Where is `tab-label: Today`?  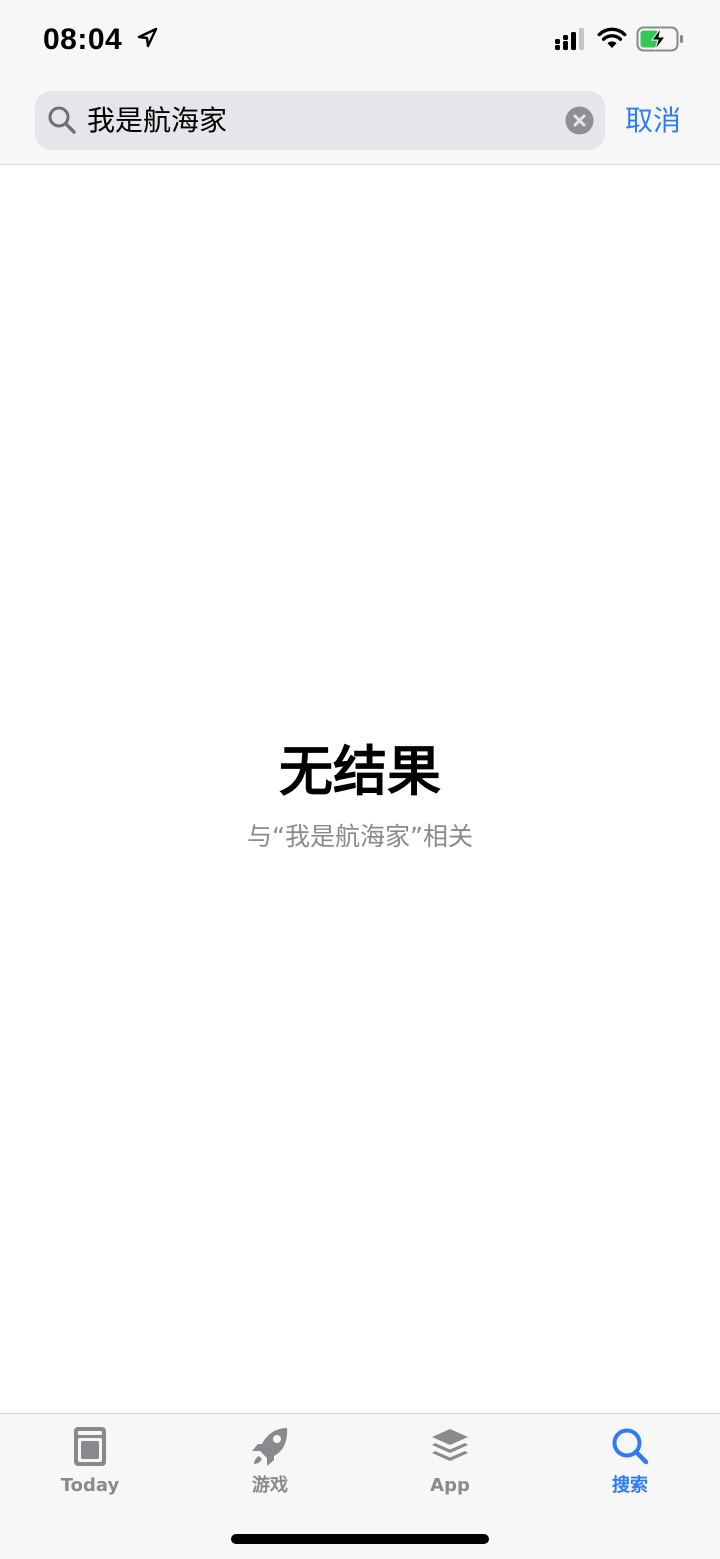
tab-label: Today is located at coordinates (90, 1485).